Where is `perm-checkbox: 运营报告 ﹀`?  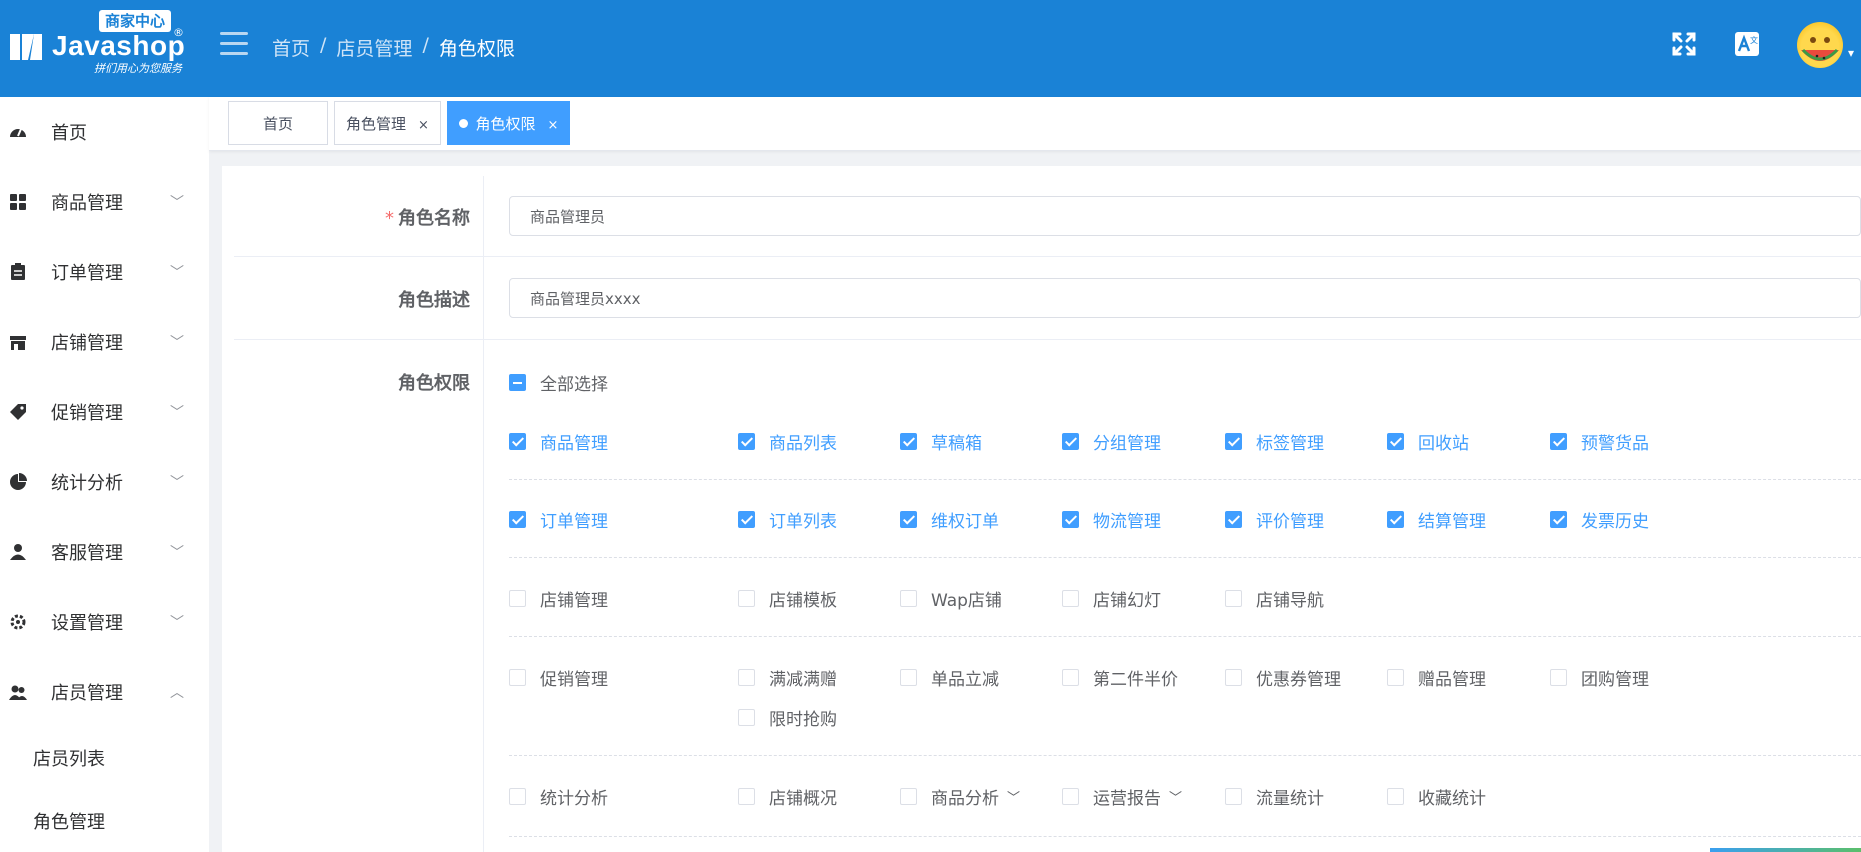
perm-checkbox: 运营报告 ﹀ is located at coordinates (1122, 796).